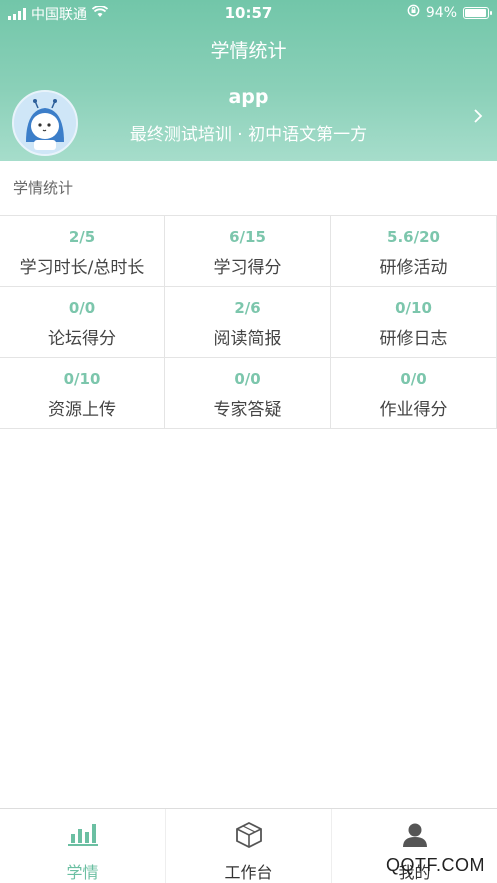 The height and width of the screenshot is (883, 497). What do you see at coordinates (415, 837) in the screenshot?
I see `person-icon` at bounding box center [415, 837].